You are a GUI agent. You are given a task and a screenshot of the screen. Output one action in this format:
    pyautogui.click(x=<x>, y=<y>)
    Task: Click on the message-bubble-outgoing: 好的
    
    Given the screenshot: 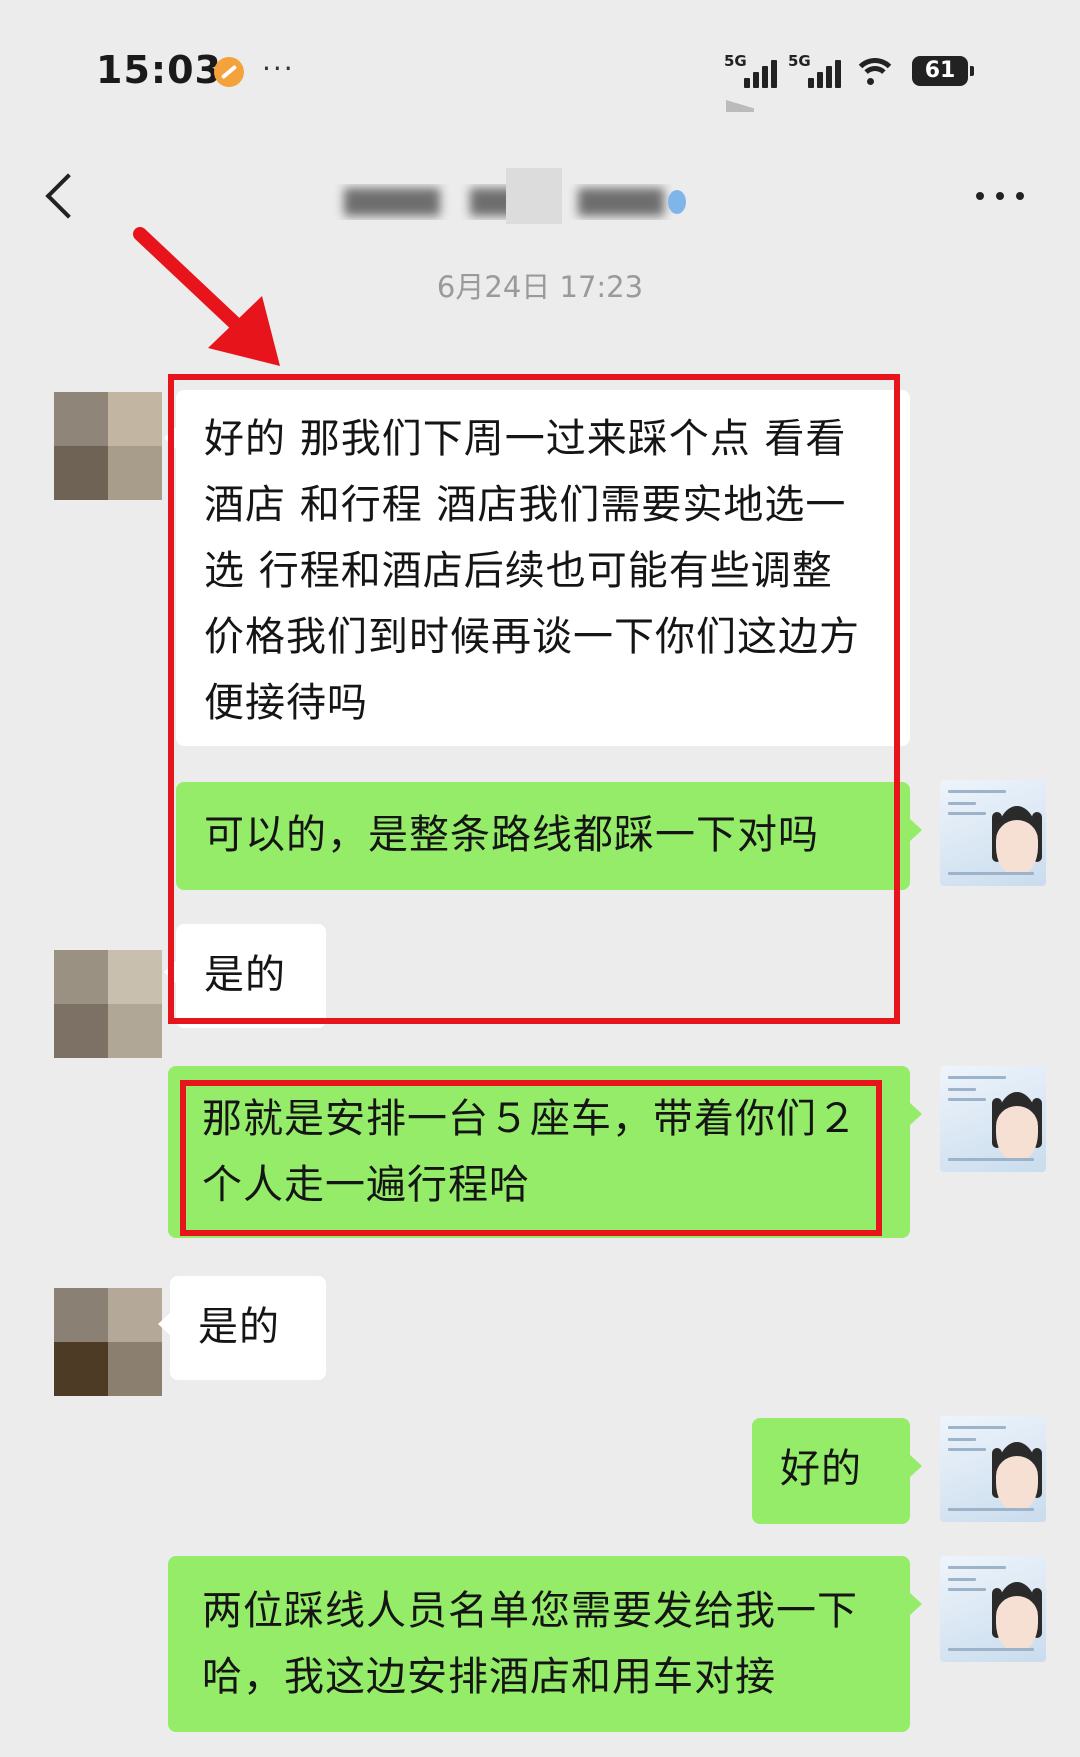 What is the action you would take?
    pyautogui.click(x=837, y=1471)
    